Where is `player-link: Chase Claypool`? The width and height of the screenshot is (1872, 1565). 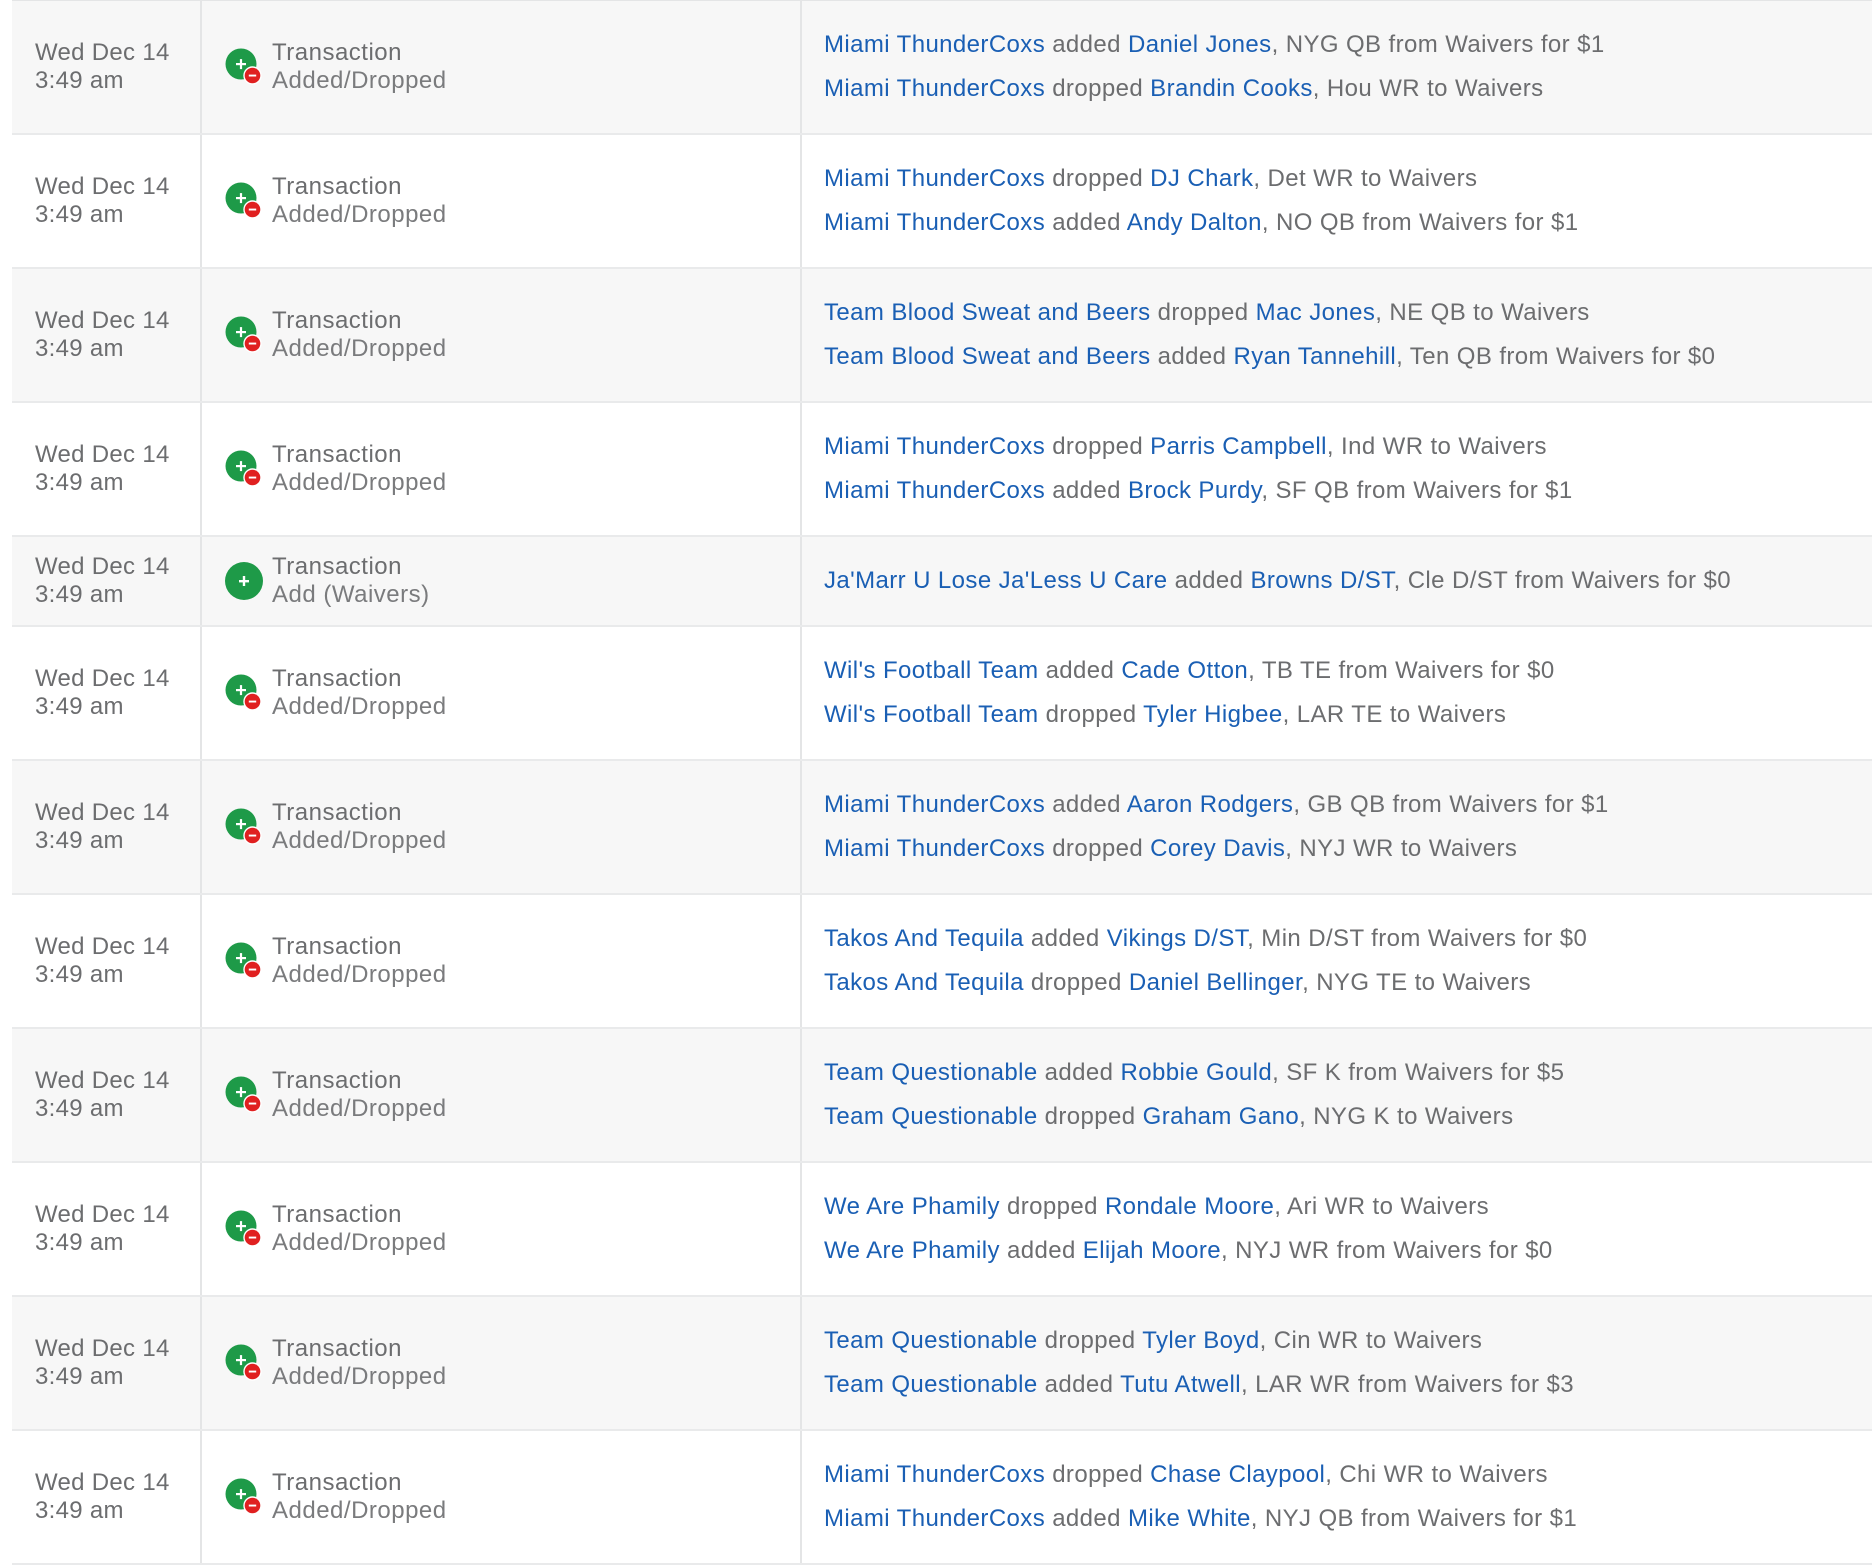 player-link: Chase Claypool is located at coordinates (1237, 1474).